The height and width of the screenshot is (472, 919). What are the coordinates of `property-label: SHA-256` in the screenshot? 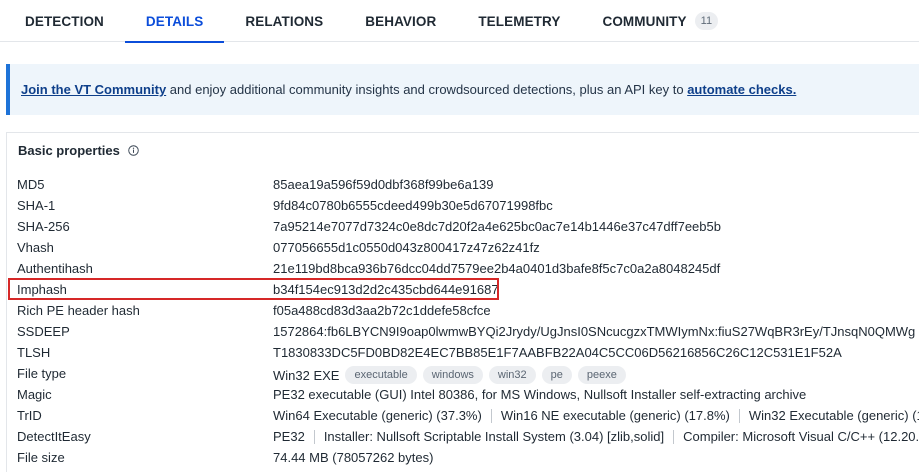 It's located at (43, 226).